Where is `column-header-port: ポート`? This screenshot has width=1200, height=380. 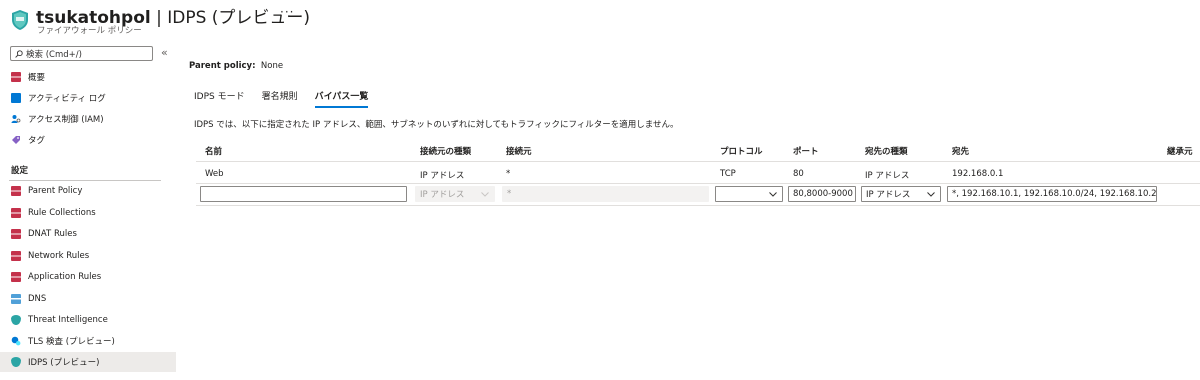
column-header-port: ポート is located at coordinates (806, 152).